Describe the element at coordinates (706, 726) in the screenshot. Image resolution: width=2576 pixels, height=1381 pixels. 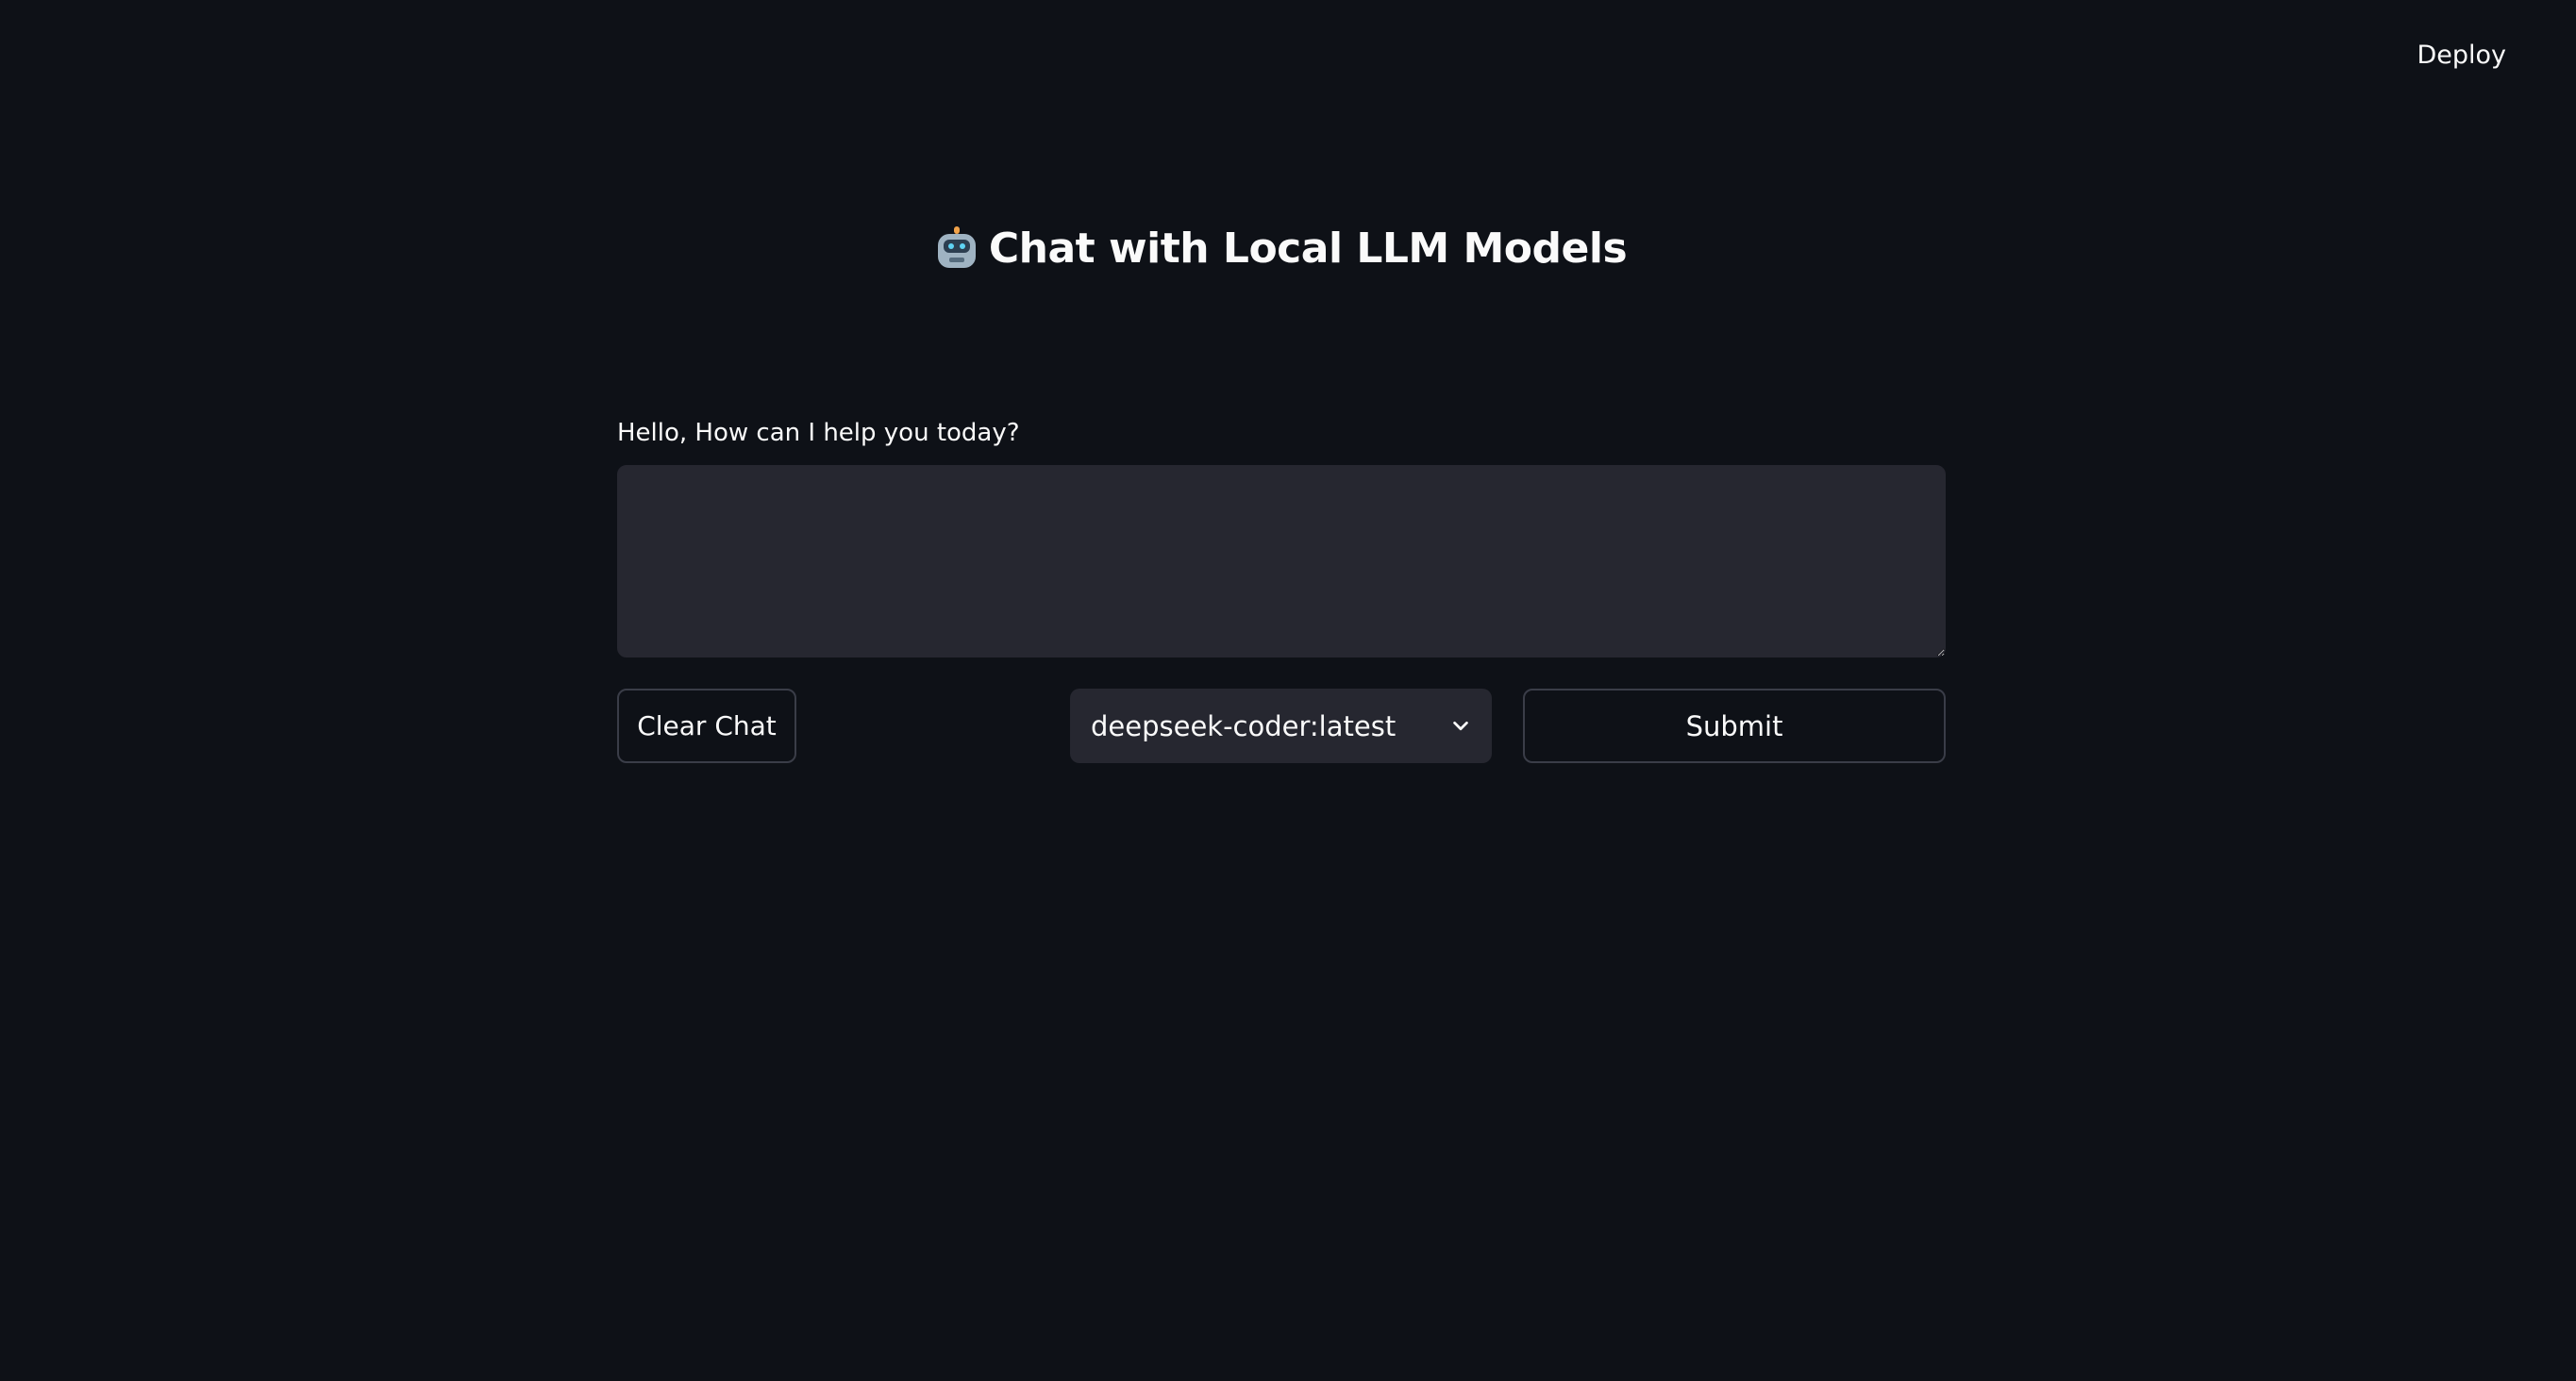
I see `clear-chat-button: Clear Chat` at that location.